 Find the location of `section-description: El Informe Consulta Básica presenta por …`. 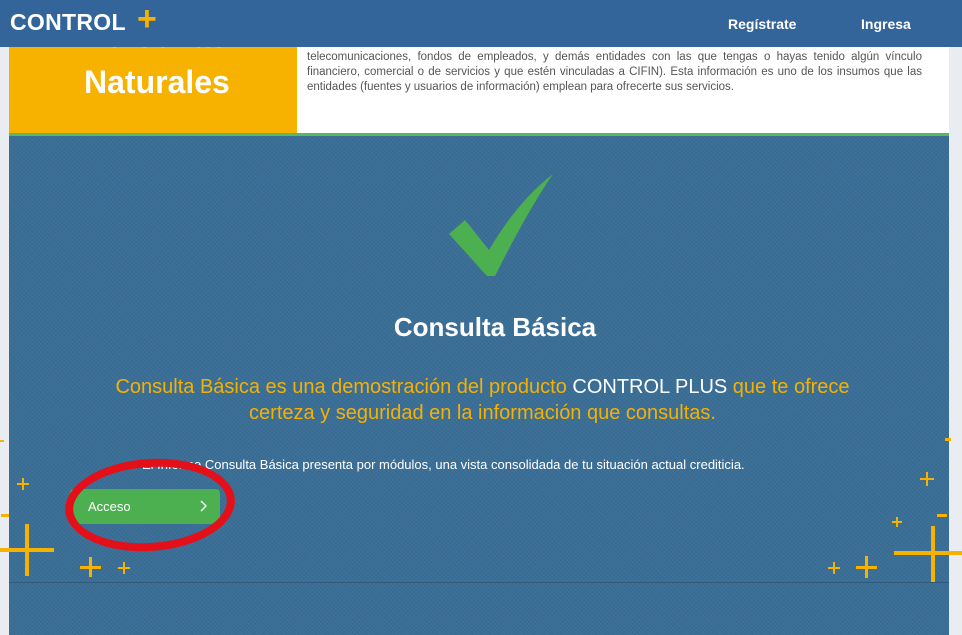

section-description: El Informe Consulta Básica presenta por … is located at coordinates (443, 464).